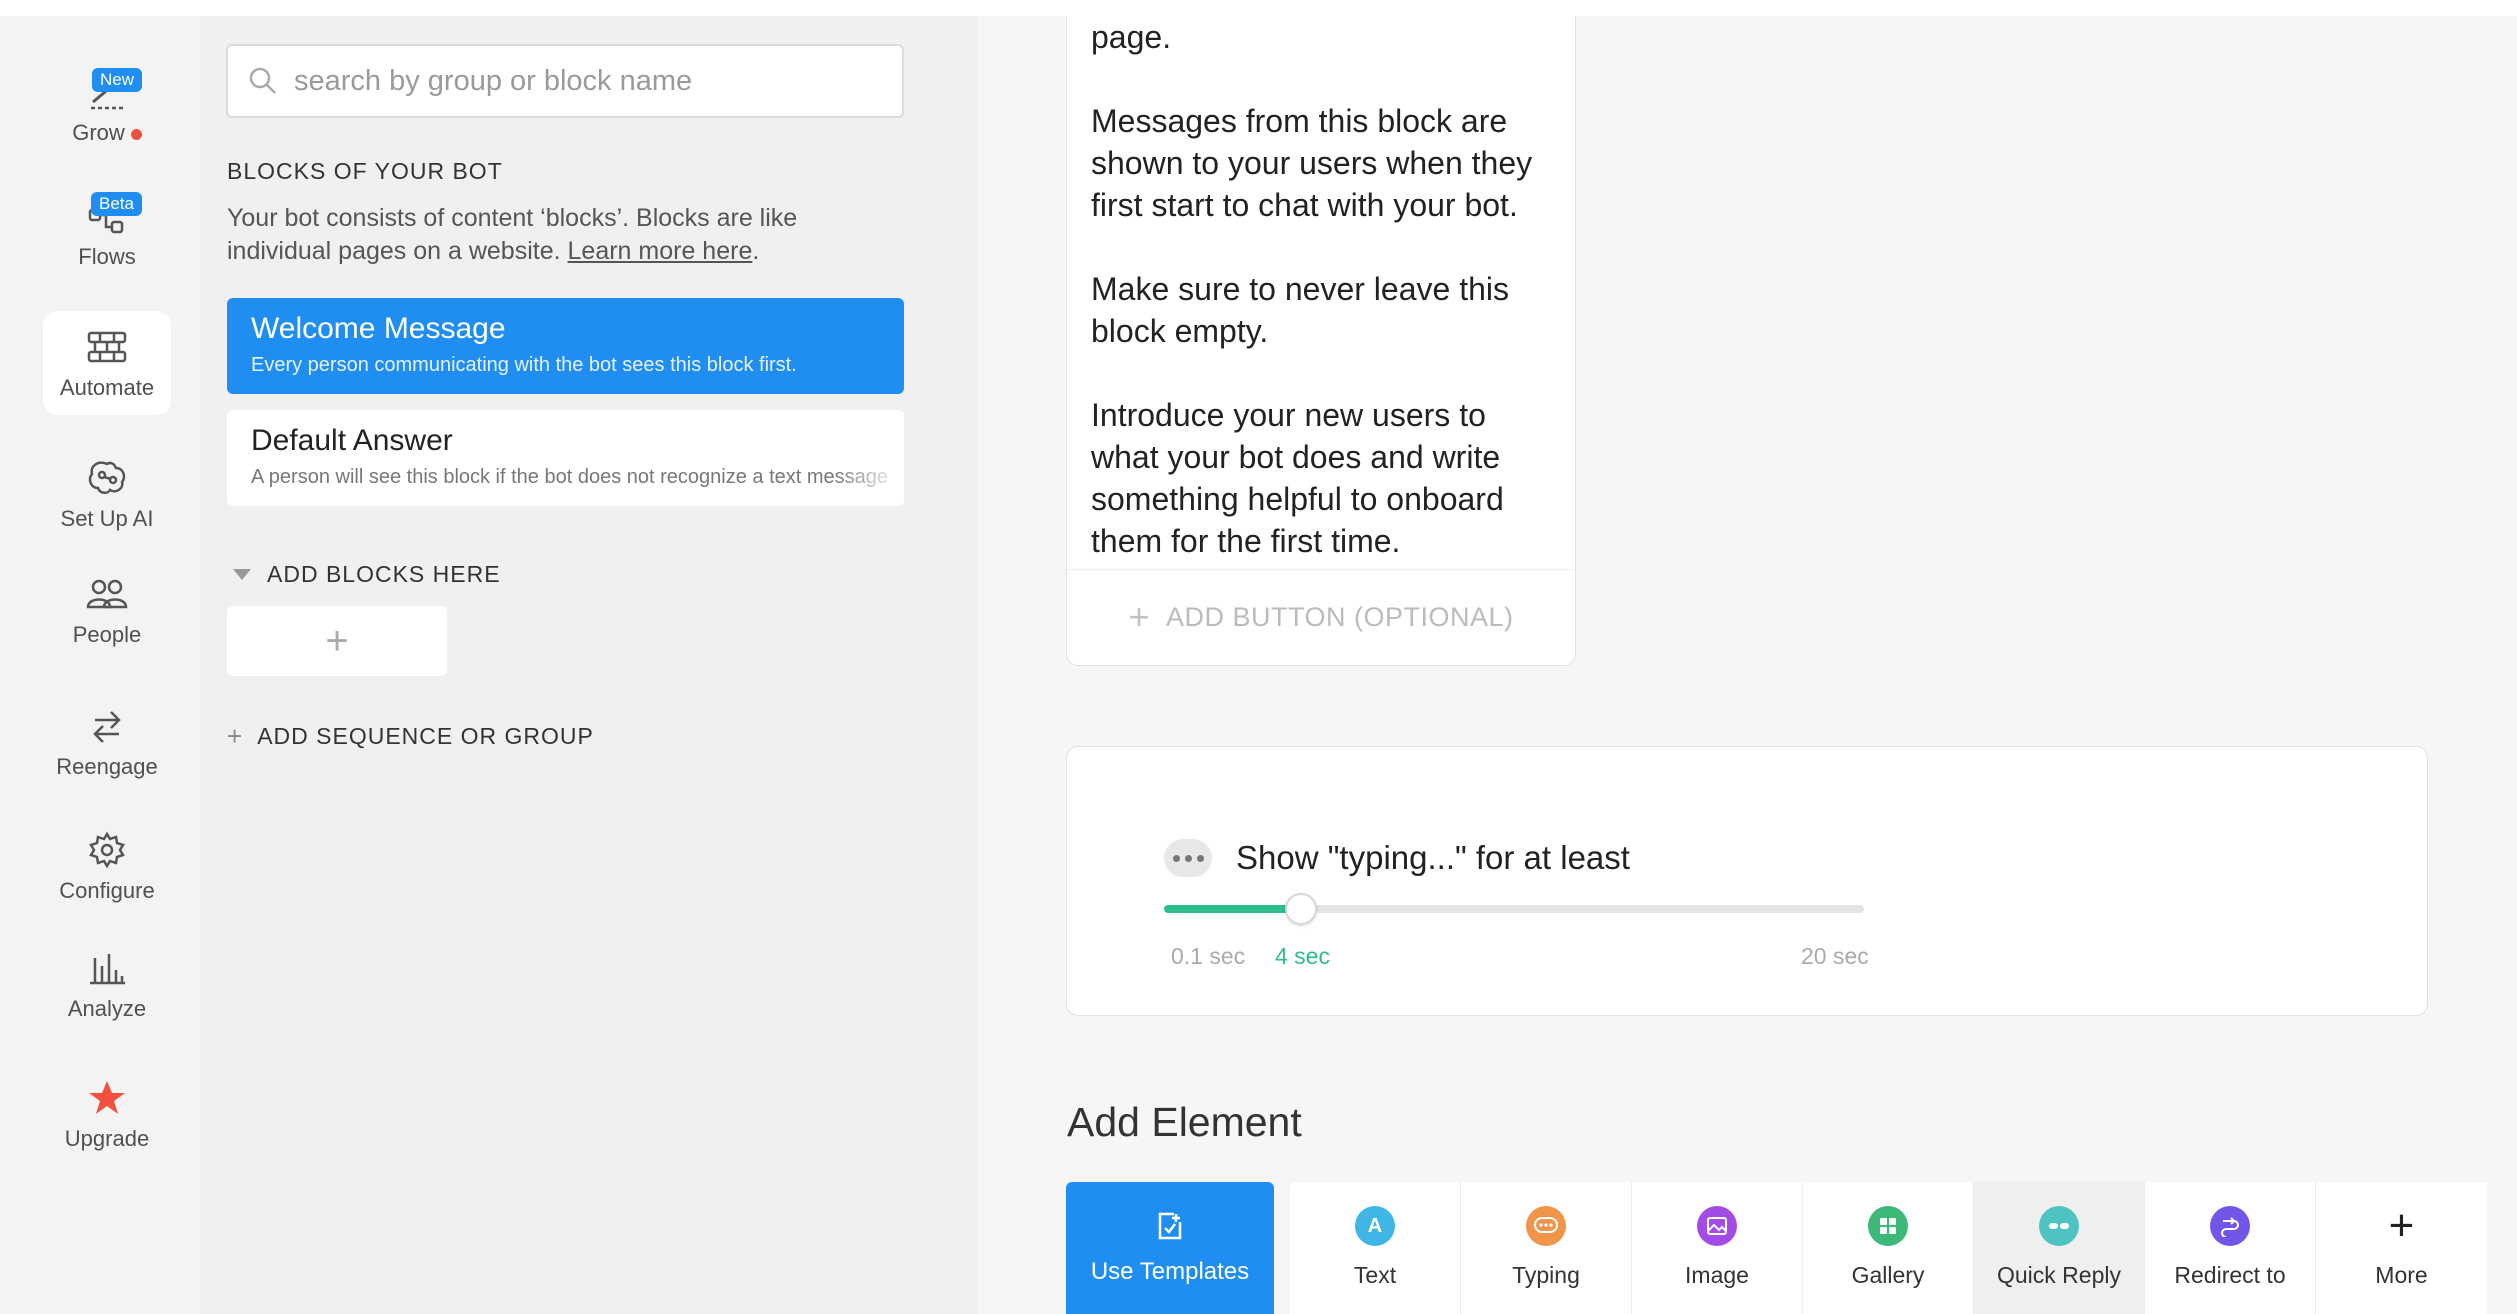 The image size is (2517, 1314). Describe the element at coordinates (660, 251) in the screenshot. I see `learn-more-link: Learn more here` at that location.